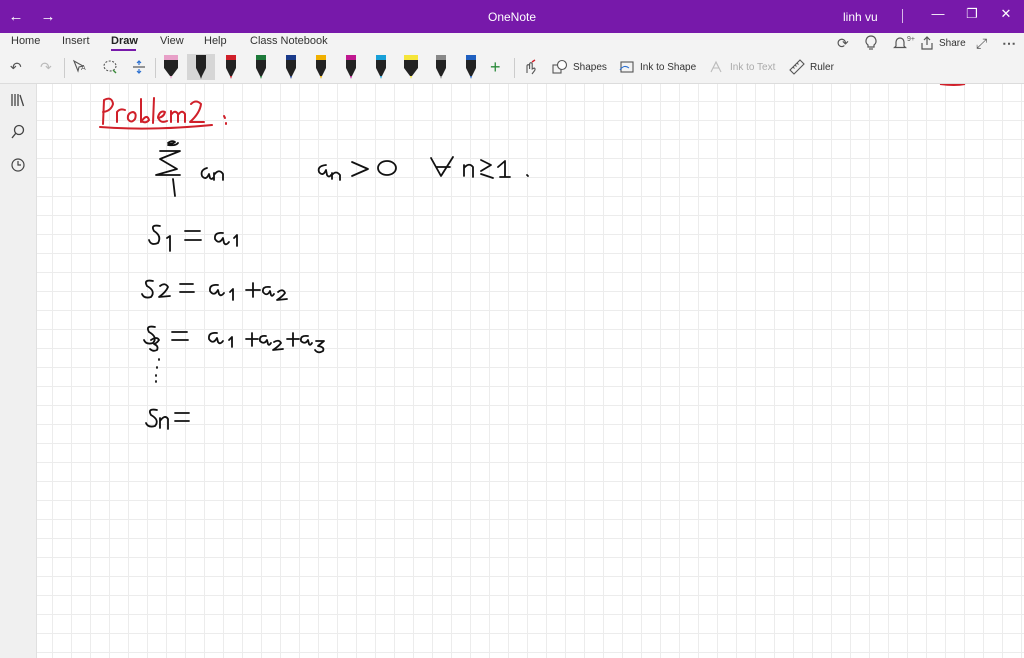 The width and height of the screenshot is (1024, 658). I want to click on pink-highlighter-icon, so click(171, 67).